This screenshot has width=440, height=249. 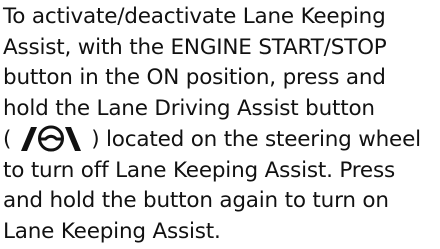 I want to click on paragraph-line-5: ( ) located on the steering wheel, so click(x=221, y=140).